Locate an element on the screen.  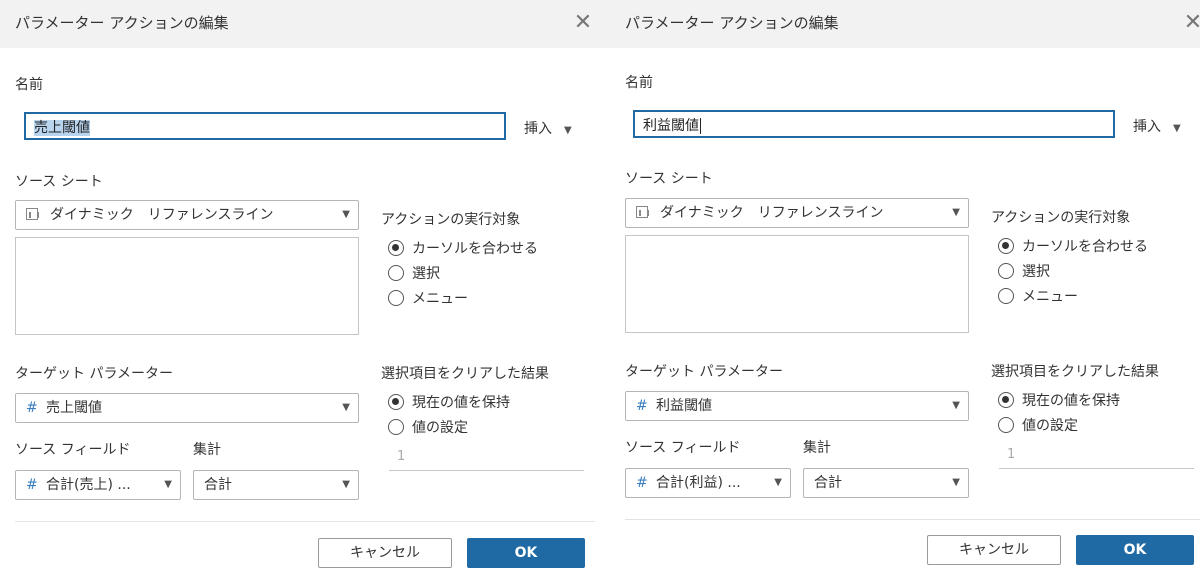
source-field-dropdown: # 合計(売上) ... ▼ is located at coordinates (98, 485).